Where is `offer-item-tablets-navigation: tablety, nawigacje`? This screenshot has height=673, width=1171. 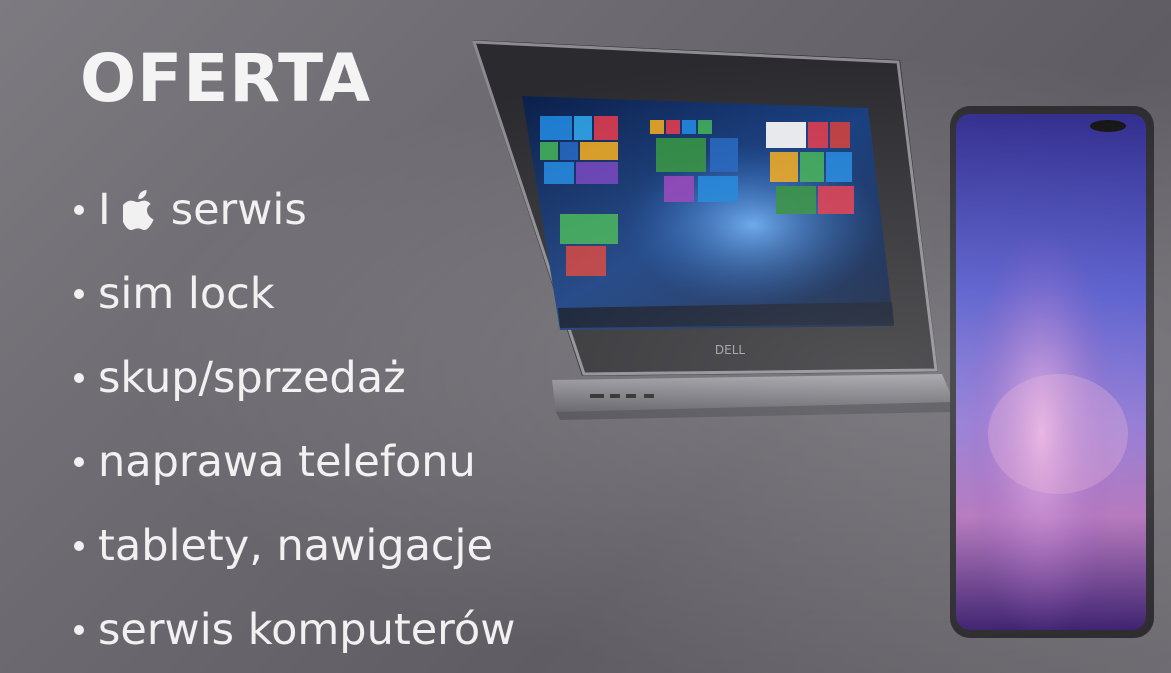 offer-item-tablets-navigation: tablety, nawigacje is located at coordinates (294, 546).